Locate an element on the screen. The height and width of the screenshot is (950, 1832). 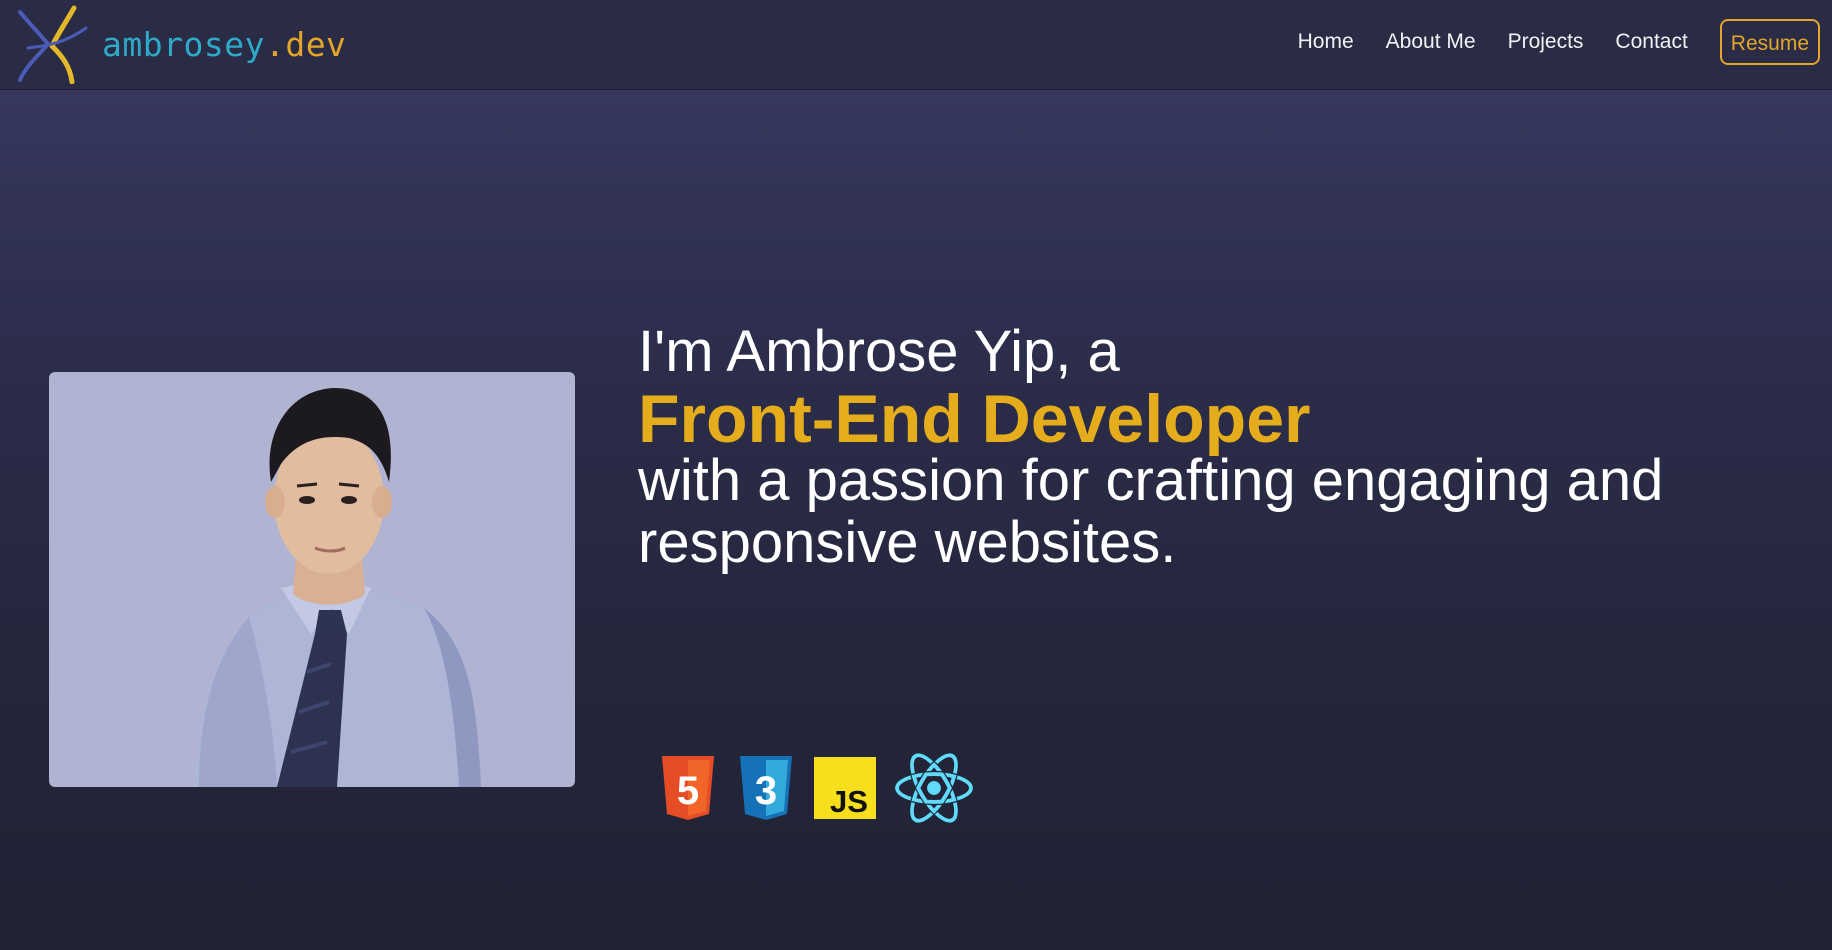
resume-button: Resume is located at coordinates (1769, 42).